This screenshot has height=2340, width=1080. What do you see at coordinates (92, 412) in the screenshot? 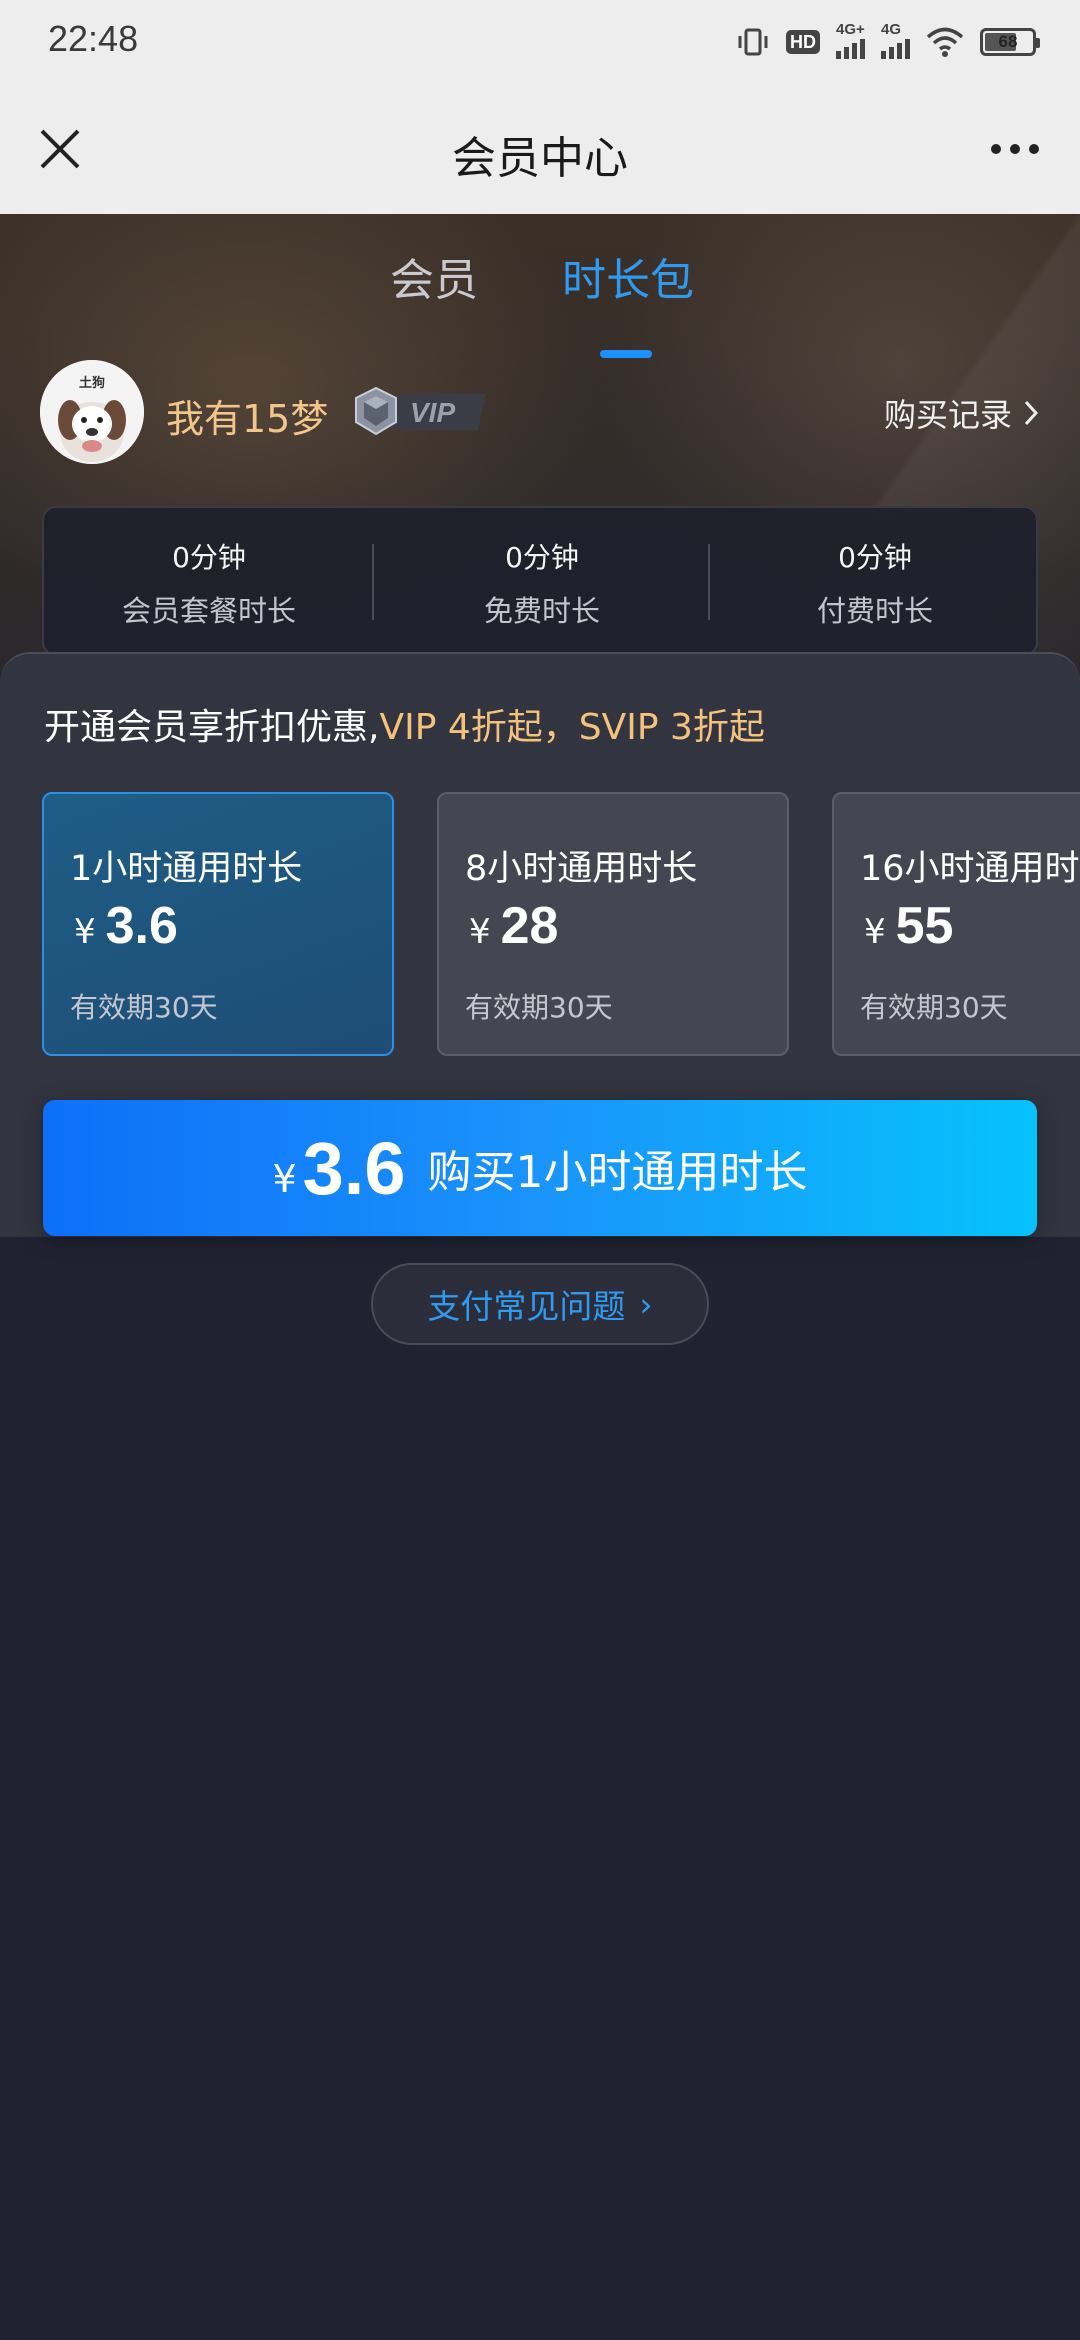
I see `avatar: 土狗` at bounding box center [92, 412].